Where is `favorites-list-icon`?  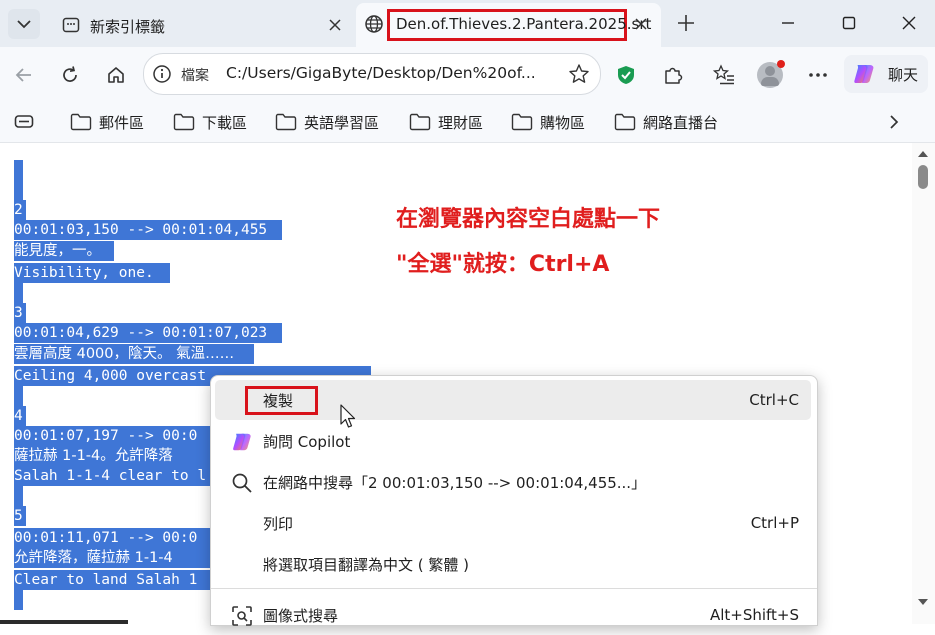 favorites-list-icon is located at coordinates (723, 74).